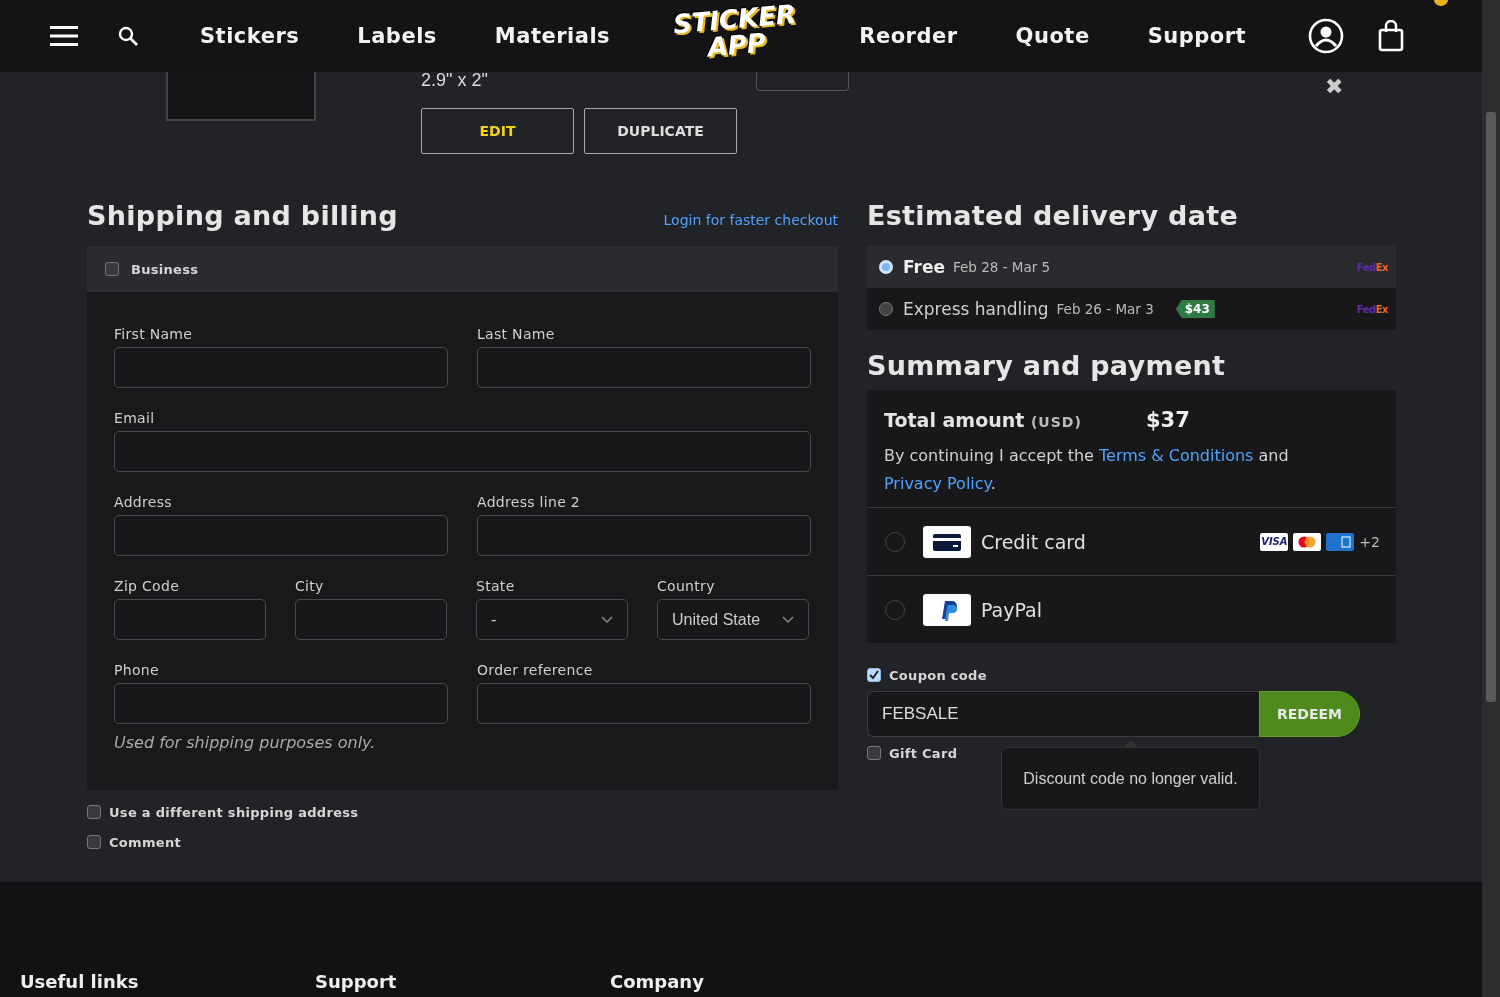  Describe the element at coordinates (1131, 743) in the screenshot. I see `tooltip-pointer` at that location.